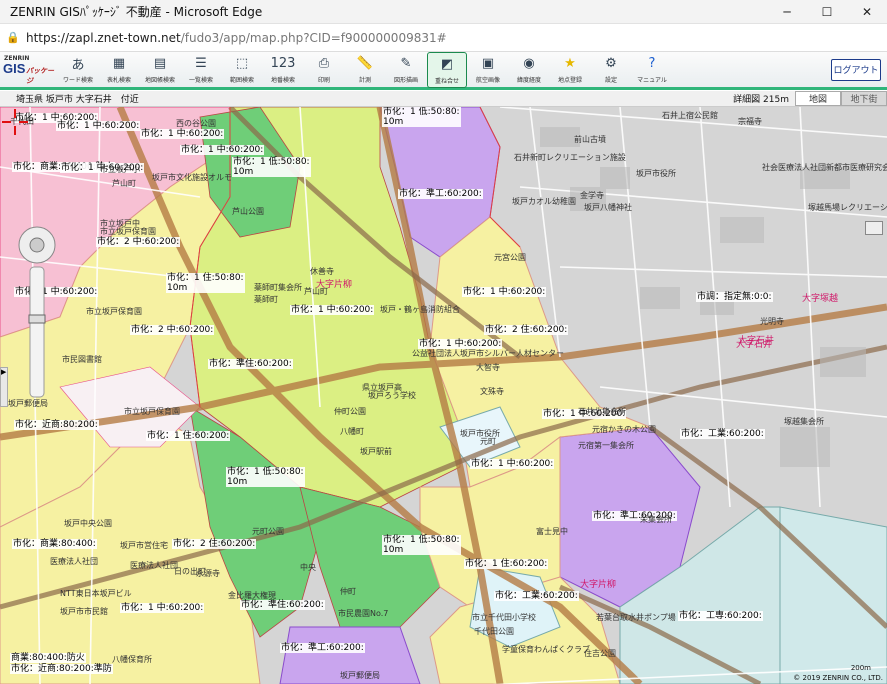 Image resolution: width=887 pixels, height=684 pixels. I want to click on place-label: 元宿第一集会所, so click(606, 445).